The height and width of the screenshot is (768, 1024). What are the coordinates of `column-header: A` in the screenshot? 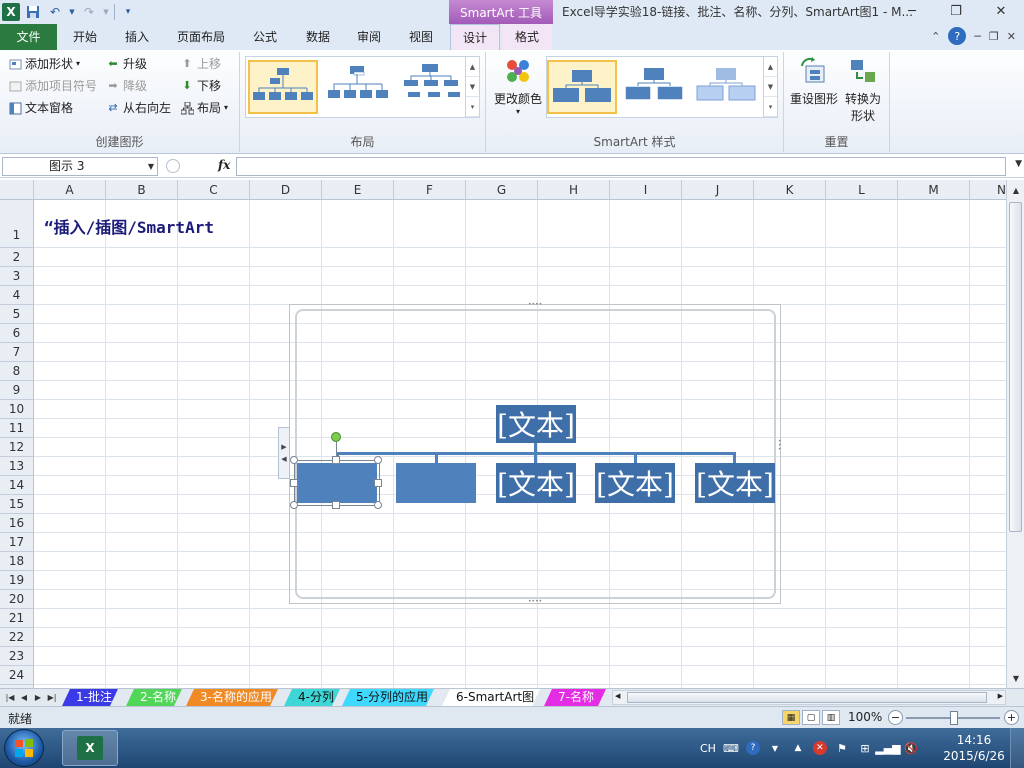 It's located at (70, 190).